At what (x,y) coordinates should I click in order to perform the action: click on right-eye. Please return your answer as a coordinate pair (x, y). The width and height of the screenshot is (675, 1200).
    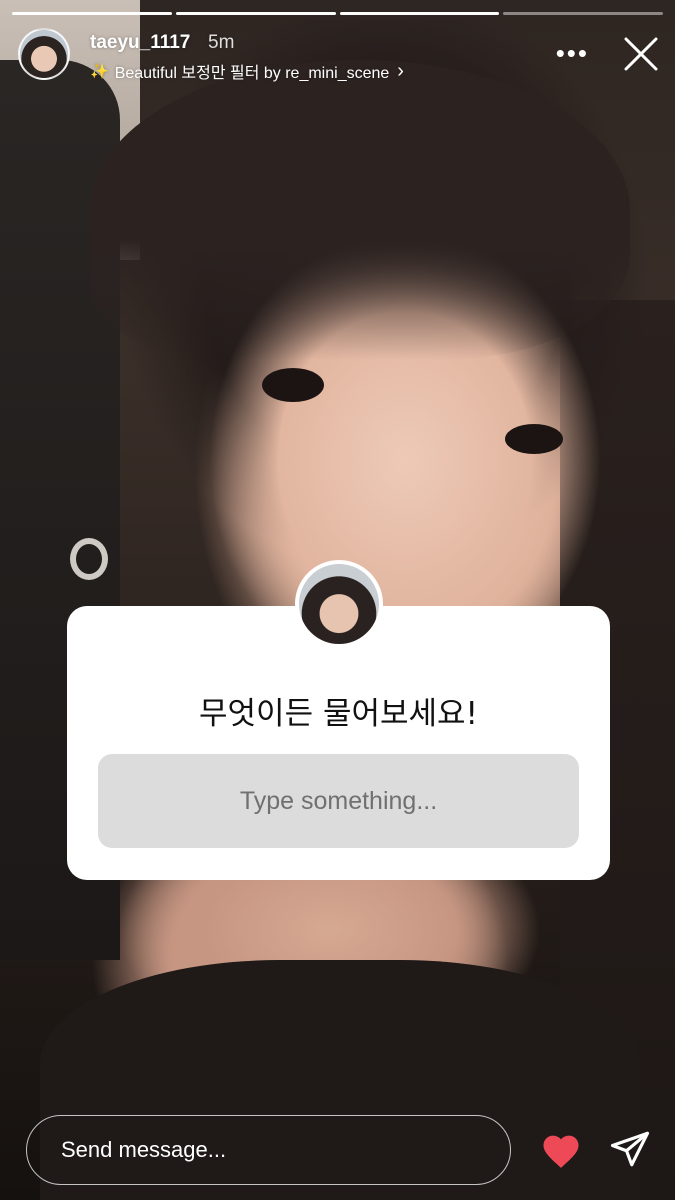
    Looking at the image, I should click on (534, 439).